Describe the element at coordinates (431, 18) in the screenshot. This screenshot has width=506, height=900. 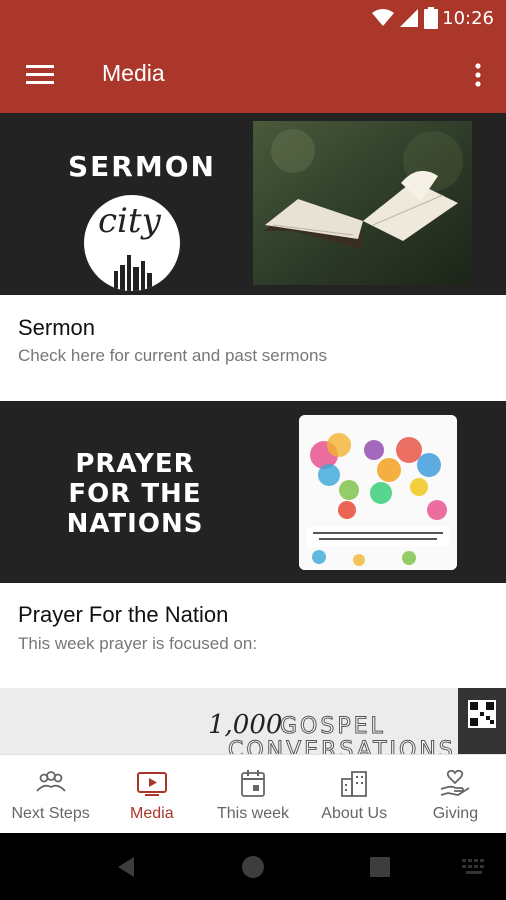
I see `battery-icon` at that location.